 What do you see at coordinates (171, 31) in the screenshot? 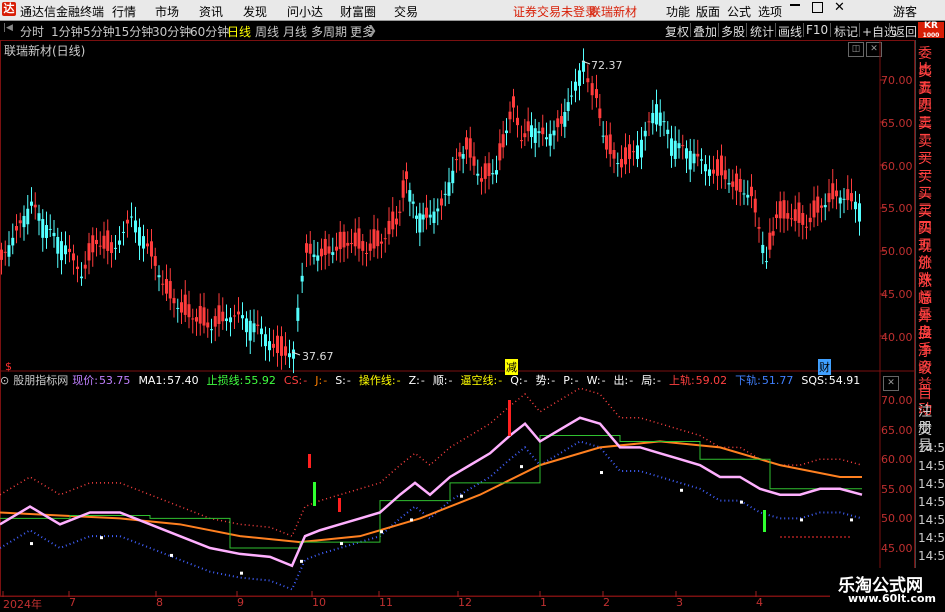
I see `period-30min: 30分钟` at bounding box center [171, 31].